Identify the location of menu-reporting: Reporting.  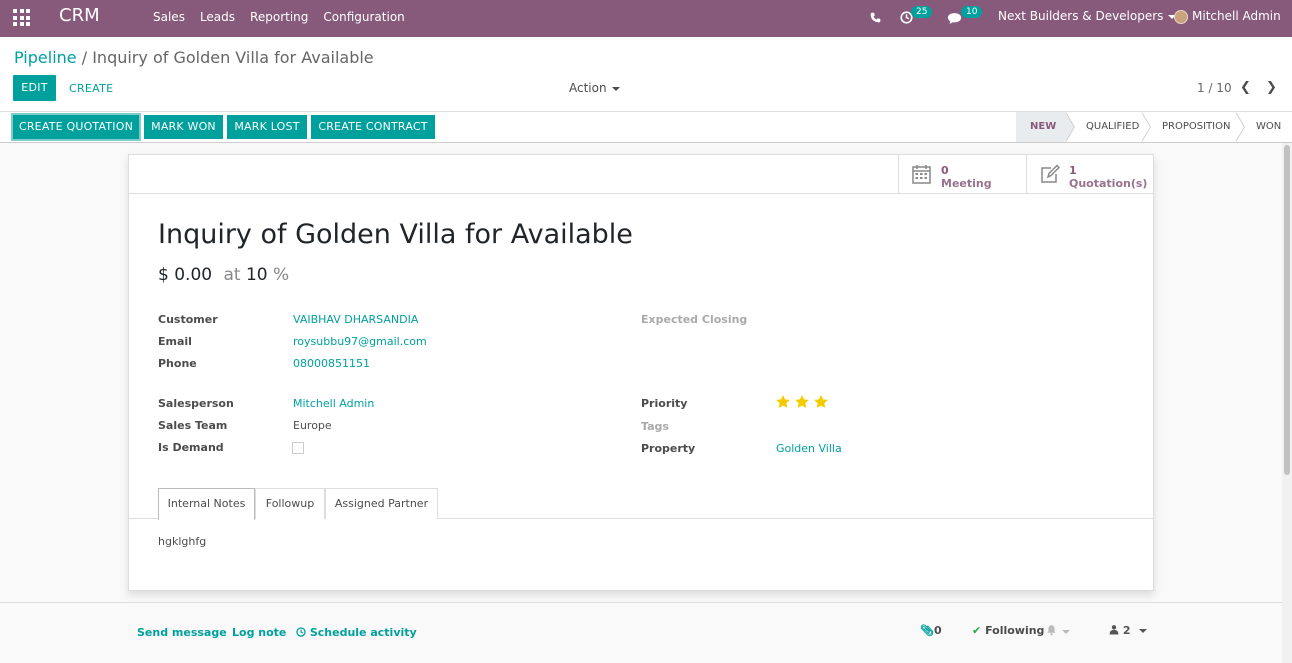
(279, 17).